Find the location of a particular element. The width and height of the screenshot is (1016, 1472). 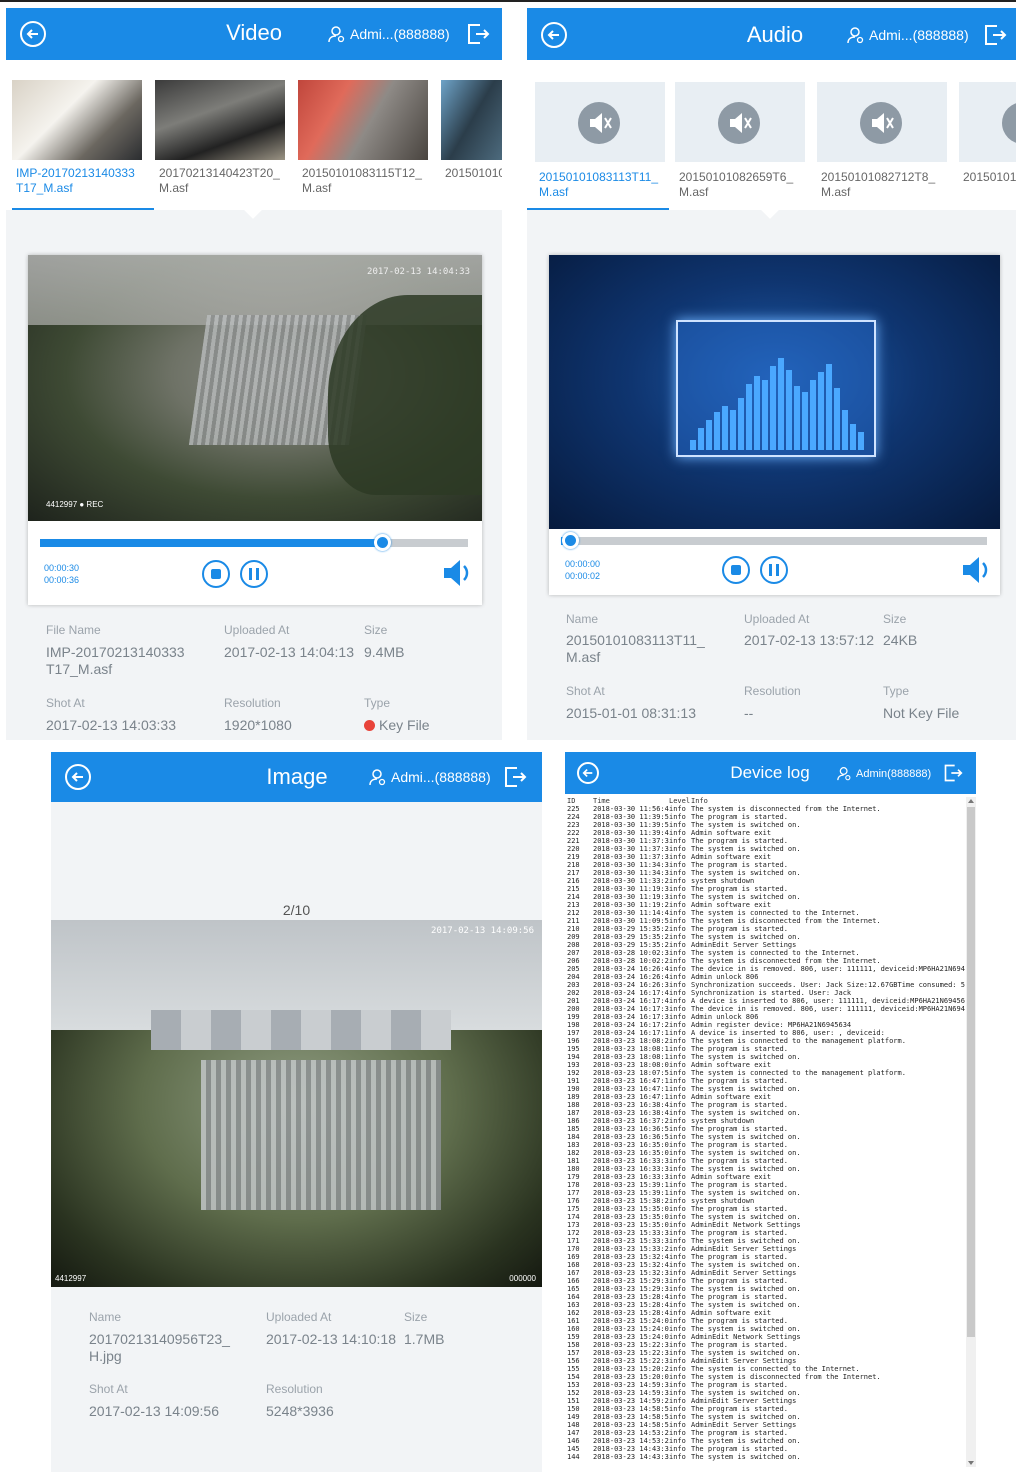

scroll-down-icon is located at coordinates (971, 1463).